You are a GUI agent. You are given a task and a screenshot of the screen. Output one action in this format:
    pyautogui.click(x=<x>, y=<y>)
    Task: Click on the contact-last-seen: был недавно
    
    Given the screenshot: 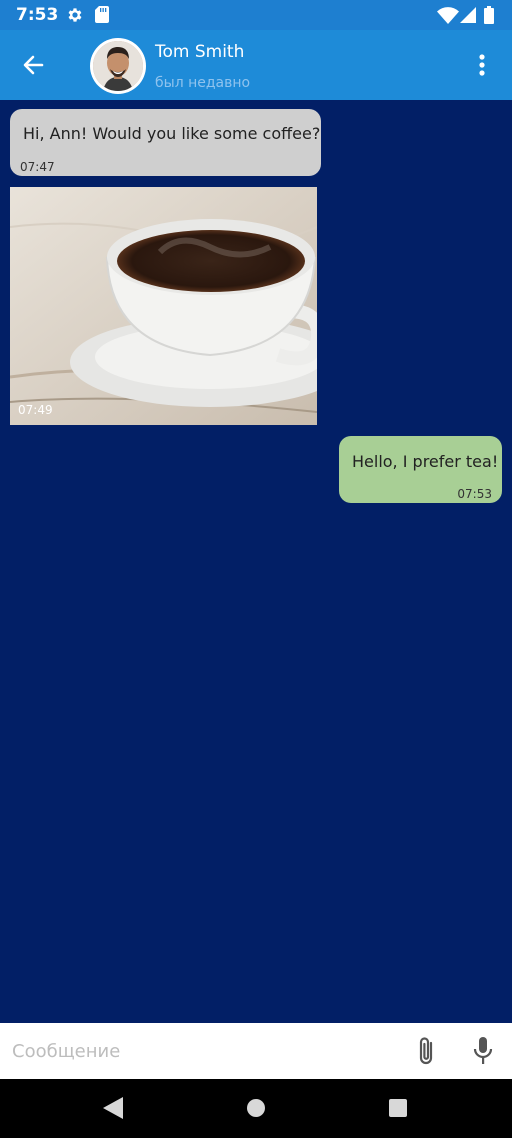 What is the action you would take?
    pyautogui.click(x=203, y=83)
    